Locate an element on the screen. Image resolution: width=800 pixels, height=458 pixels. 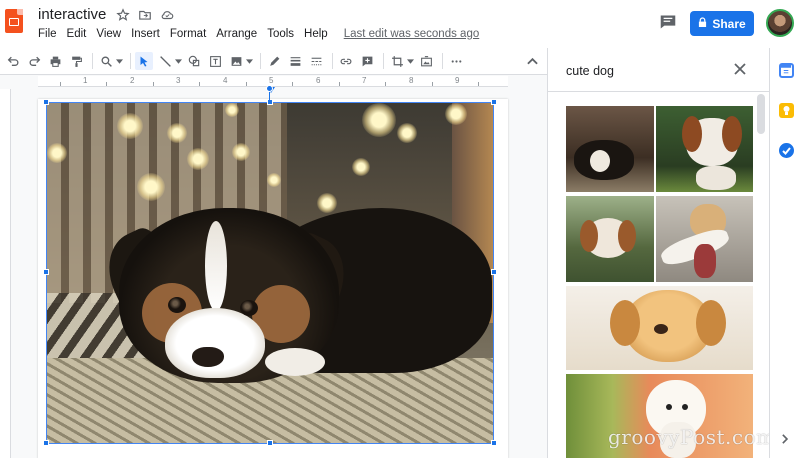
ruler-number: 7 is located at coordinates (364, 80).